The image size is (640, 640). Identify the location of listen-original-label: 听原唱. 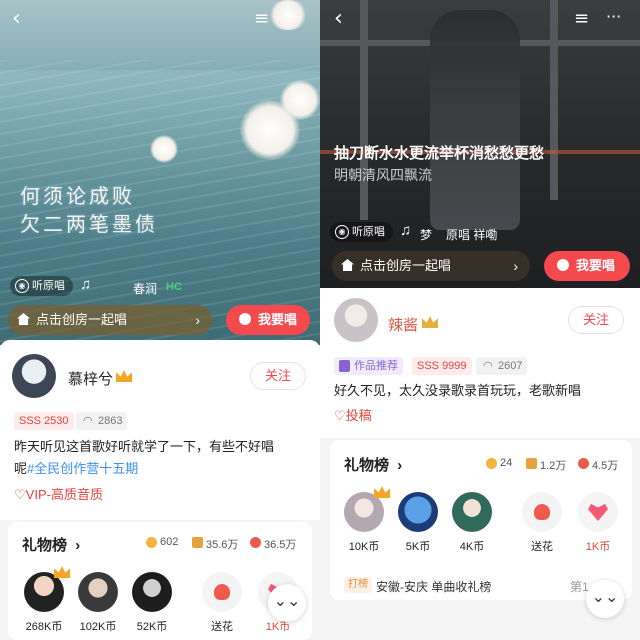
(48, 286).